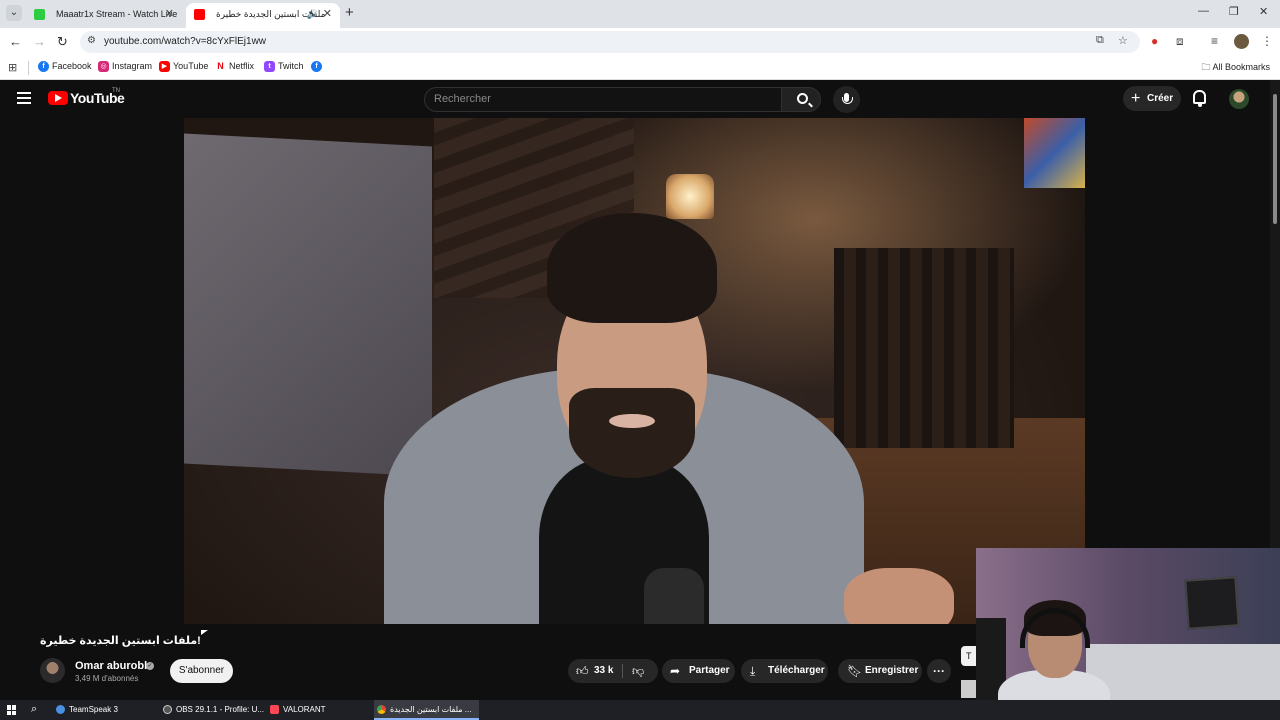 This screenshot has width=1280, height=720. What do you see at coordinates (969, 656) in the screenshot?
I see `sidebar-filter-chip: T` at bounding box center [969, 656].